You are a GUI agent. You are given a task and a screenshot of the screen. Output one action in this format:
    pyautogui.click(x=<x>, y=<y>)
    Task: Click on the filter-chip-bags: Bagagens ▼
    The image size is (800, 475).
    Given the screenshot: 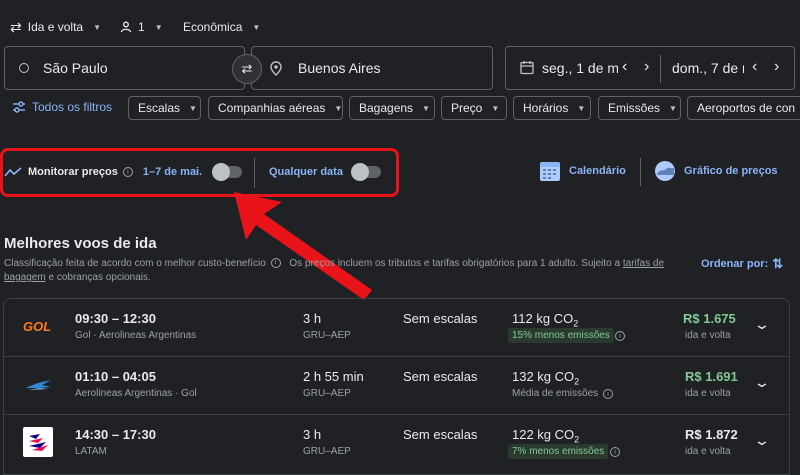 What is the action you would take?
    pyautogui.click(x=392, y=108)
    